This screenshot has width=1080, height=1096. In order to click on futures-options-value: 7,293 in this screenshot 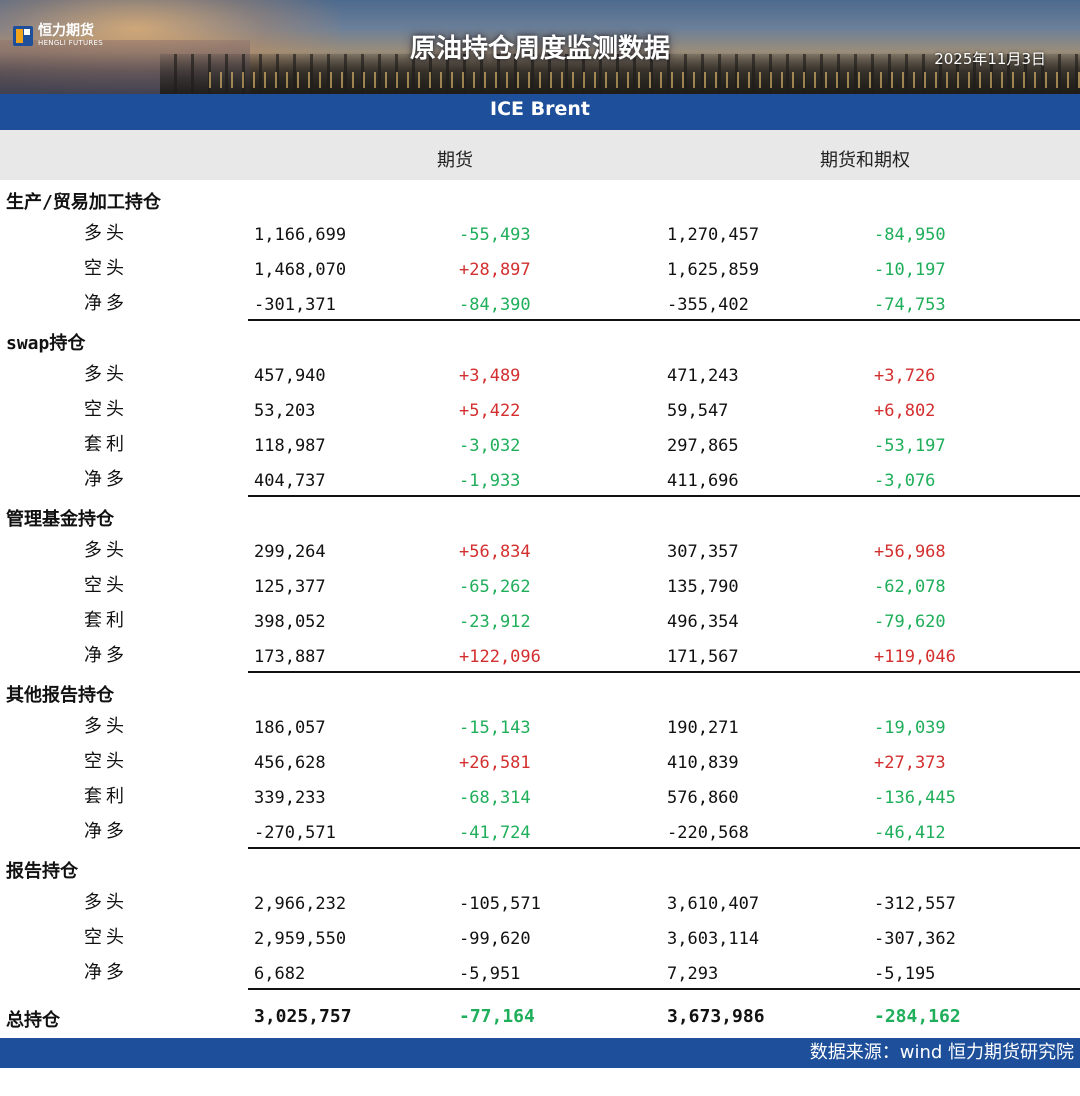, I will do `click(693, 974)`.